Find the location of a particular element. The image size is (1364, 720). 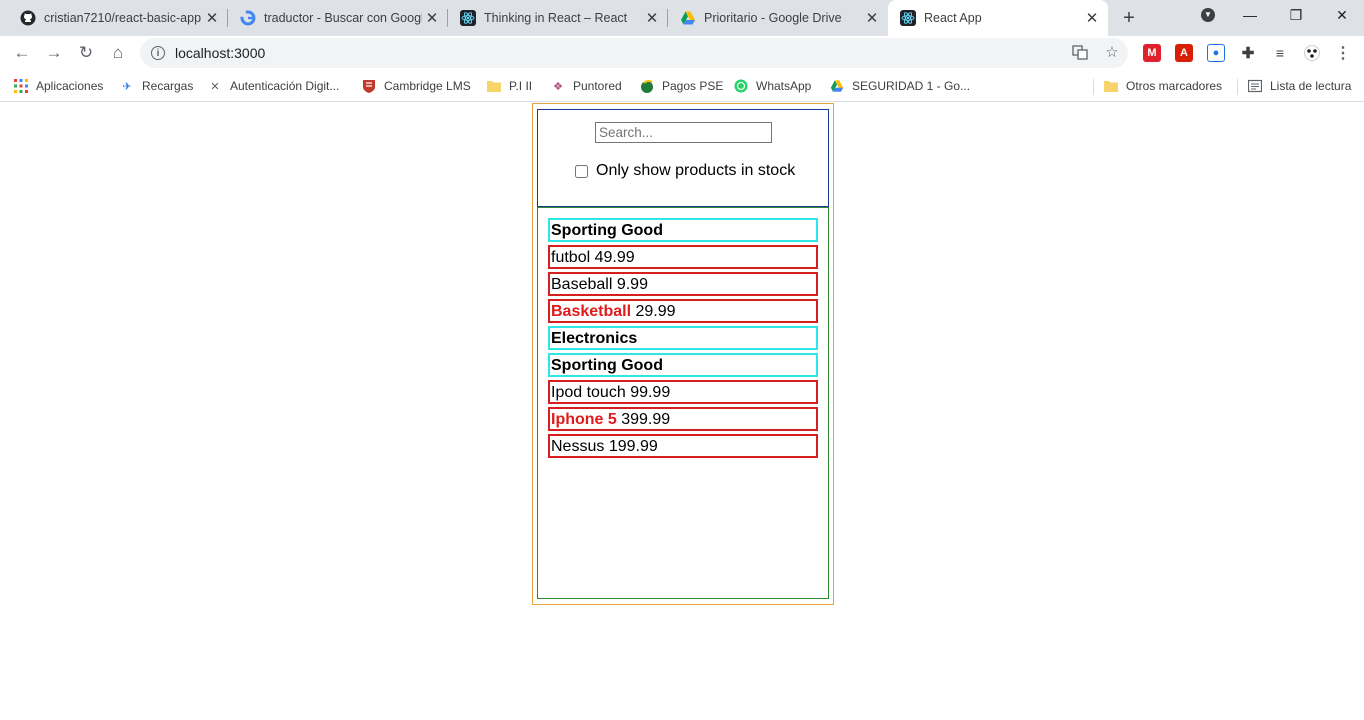

tab-github: cristian7210/react-basic-app ✕ is located at coordinates (118, 18).